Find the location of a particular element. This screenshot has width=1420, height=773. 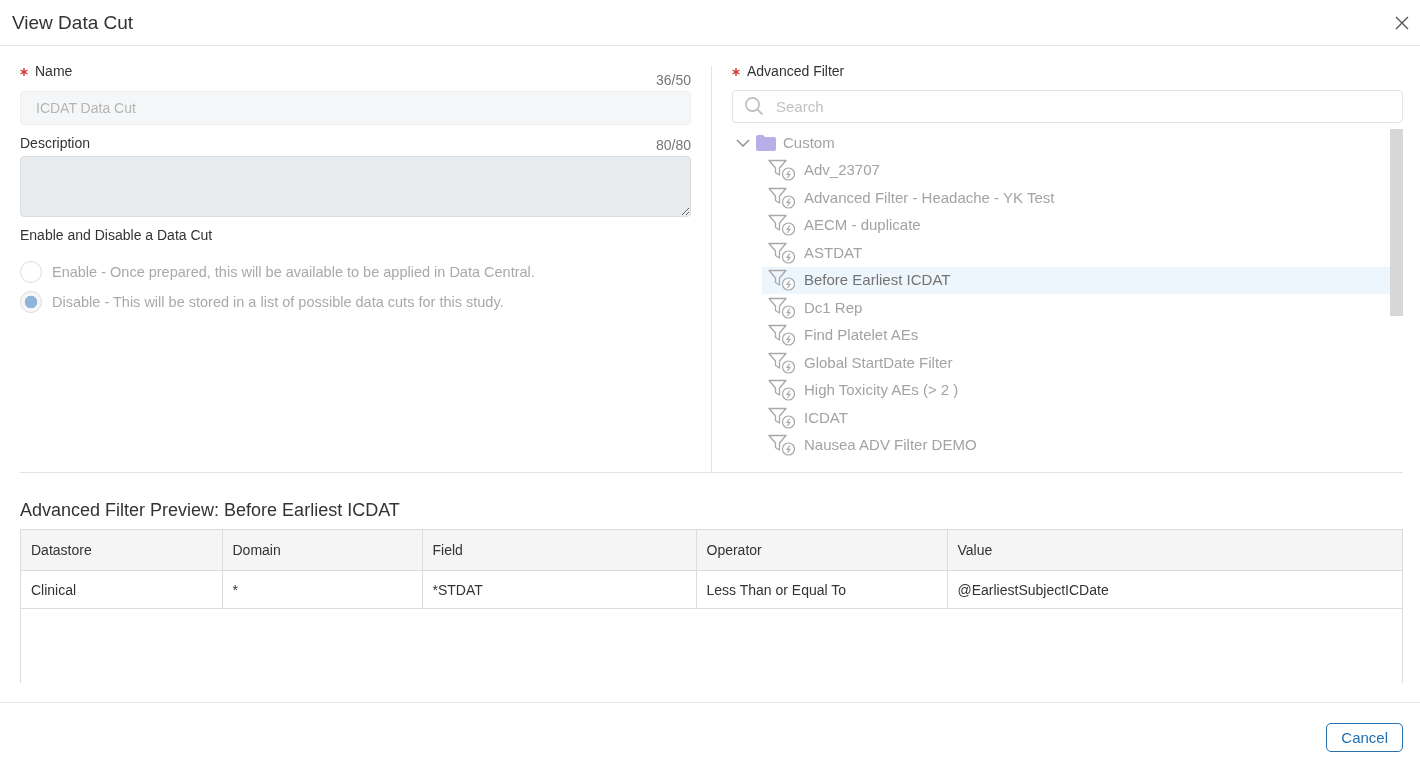

search-icon is located at coordinates (754, 106).